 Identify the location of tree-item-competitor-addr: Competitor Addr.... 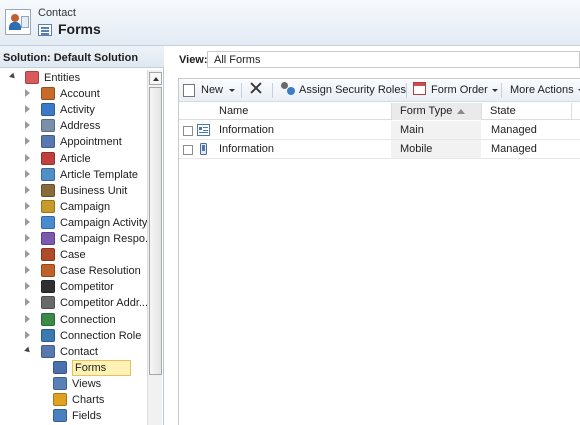
(74, 303).